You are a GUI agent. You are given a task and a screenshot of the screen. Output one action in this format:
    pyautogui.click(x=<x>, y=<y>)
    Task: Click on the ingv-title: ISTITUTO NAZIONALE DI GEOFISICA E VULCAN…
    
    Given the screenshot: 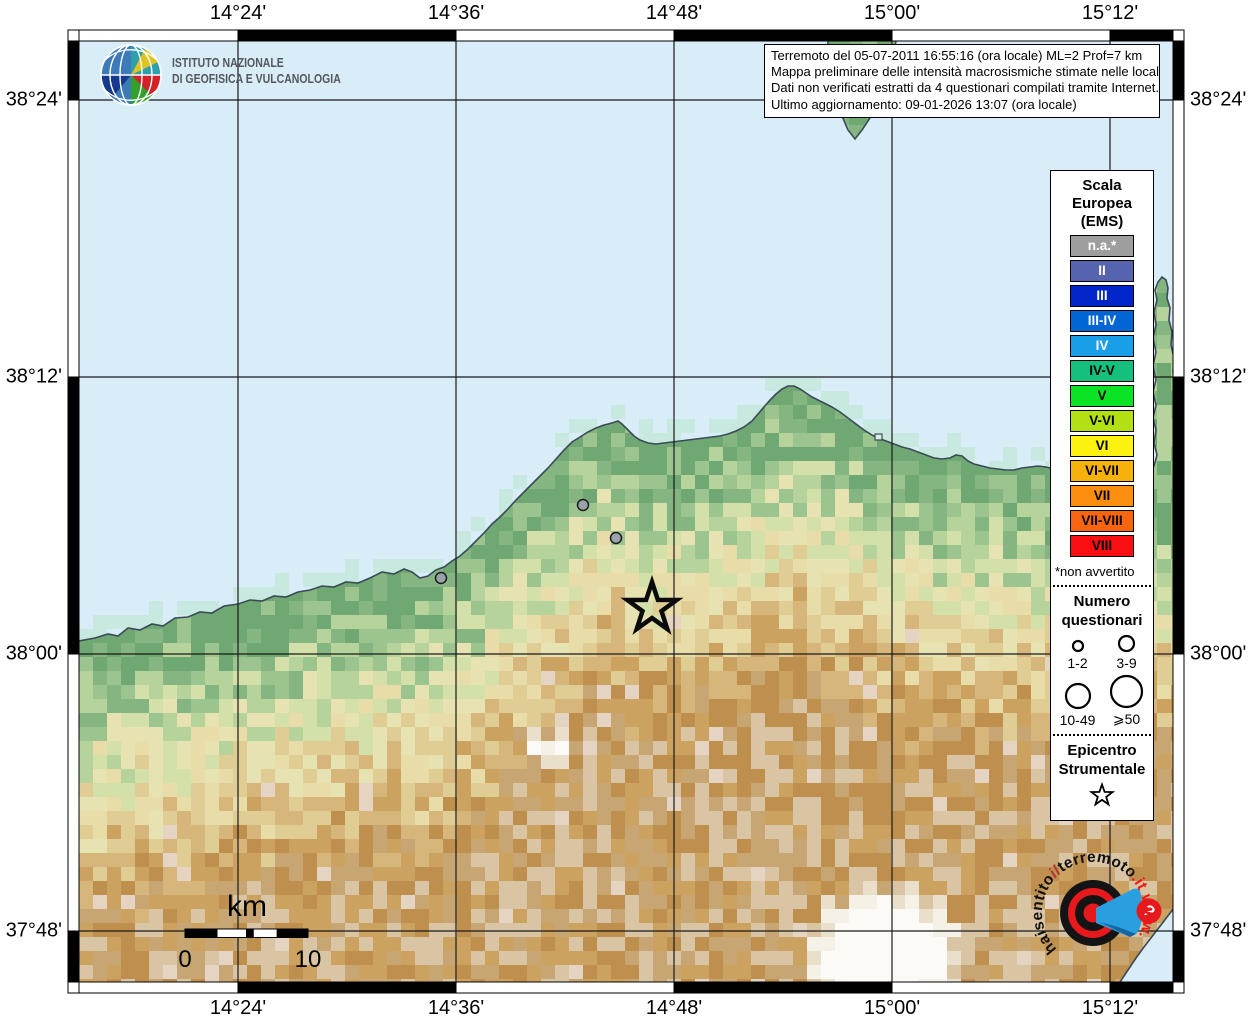 What is the action you would take?
    pyautogui.click(x=256, y=71)
    